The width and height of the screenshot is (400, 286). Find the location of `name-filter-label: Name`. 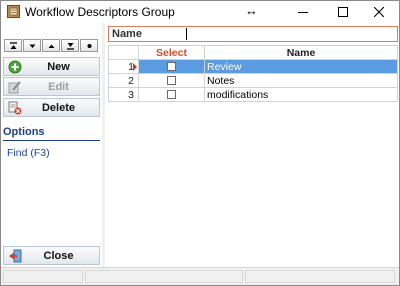

name-filter-label: Name is located at coordinates (127, 34).